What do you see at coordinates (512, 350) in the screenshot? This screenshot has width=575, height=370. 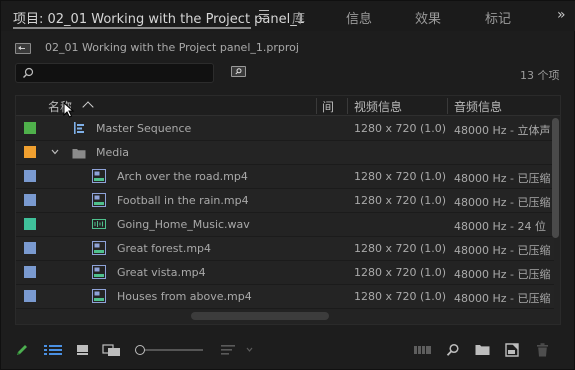 I see `new-item-icon` at bounding box center [512, 350].